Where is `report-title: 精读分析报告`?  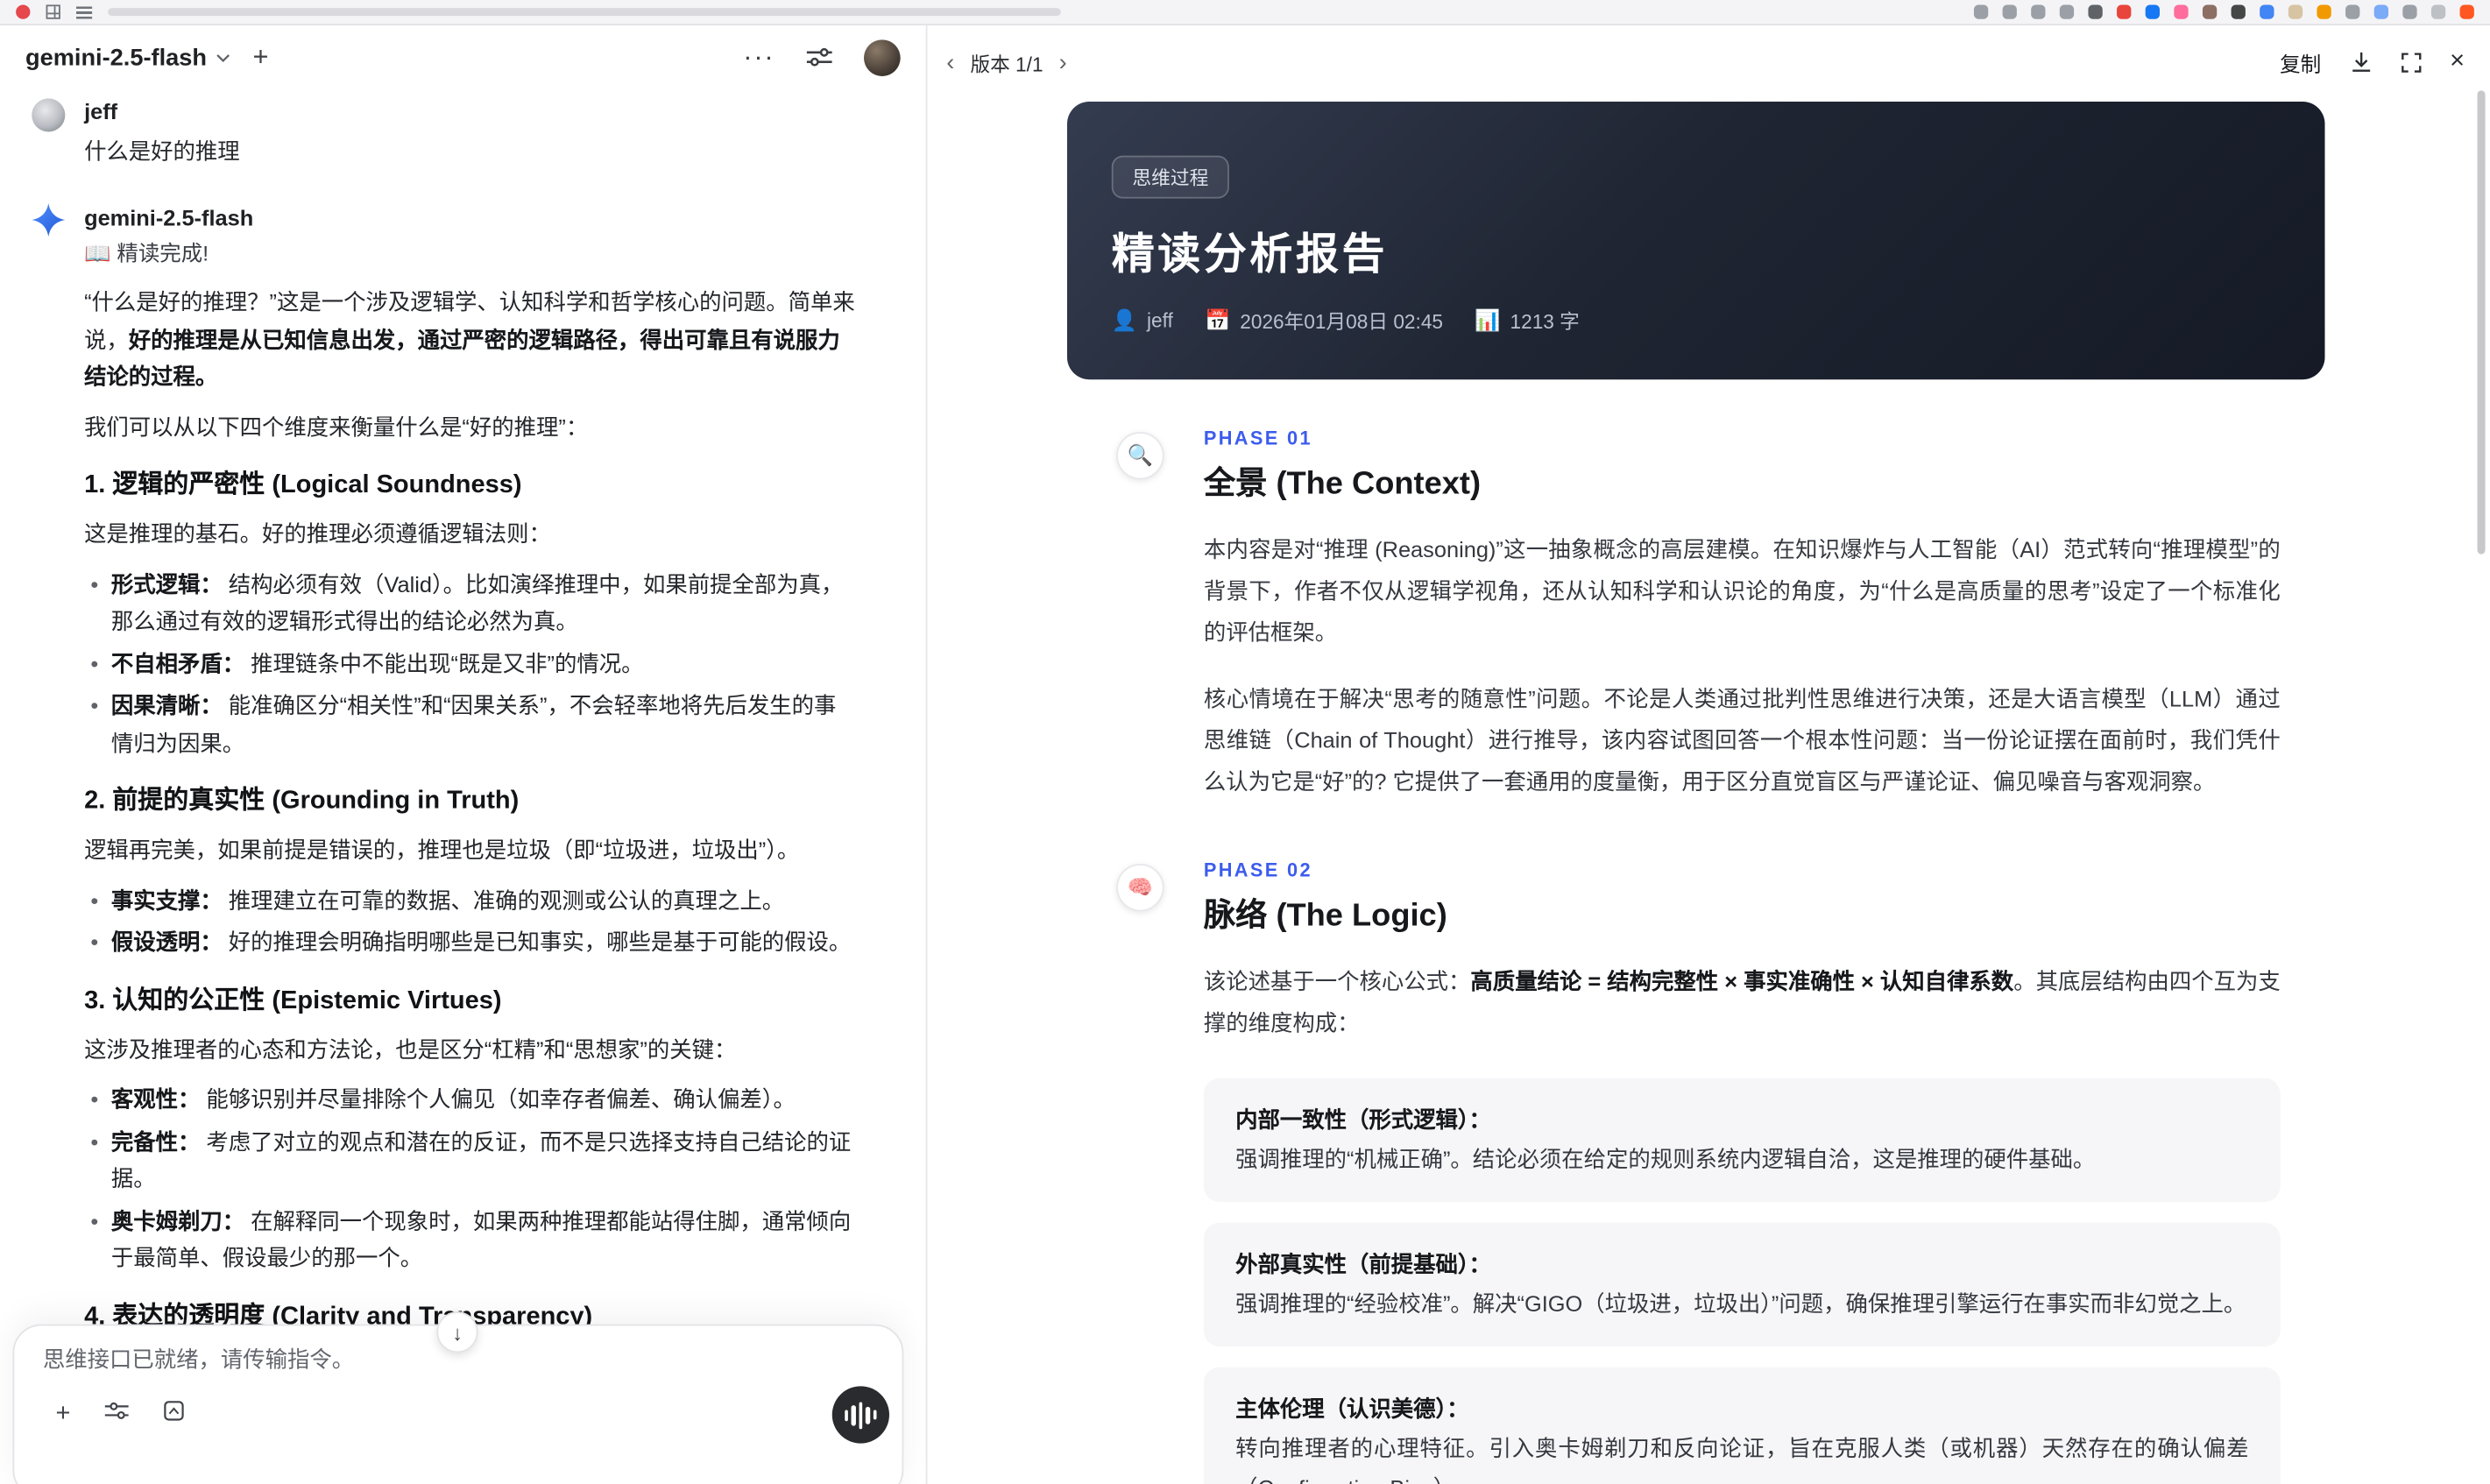 report-title: 精读分析报告 is located at coordinates (1250, 255).